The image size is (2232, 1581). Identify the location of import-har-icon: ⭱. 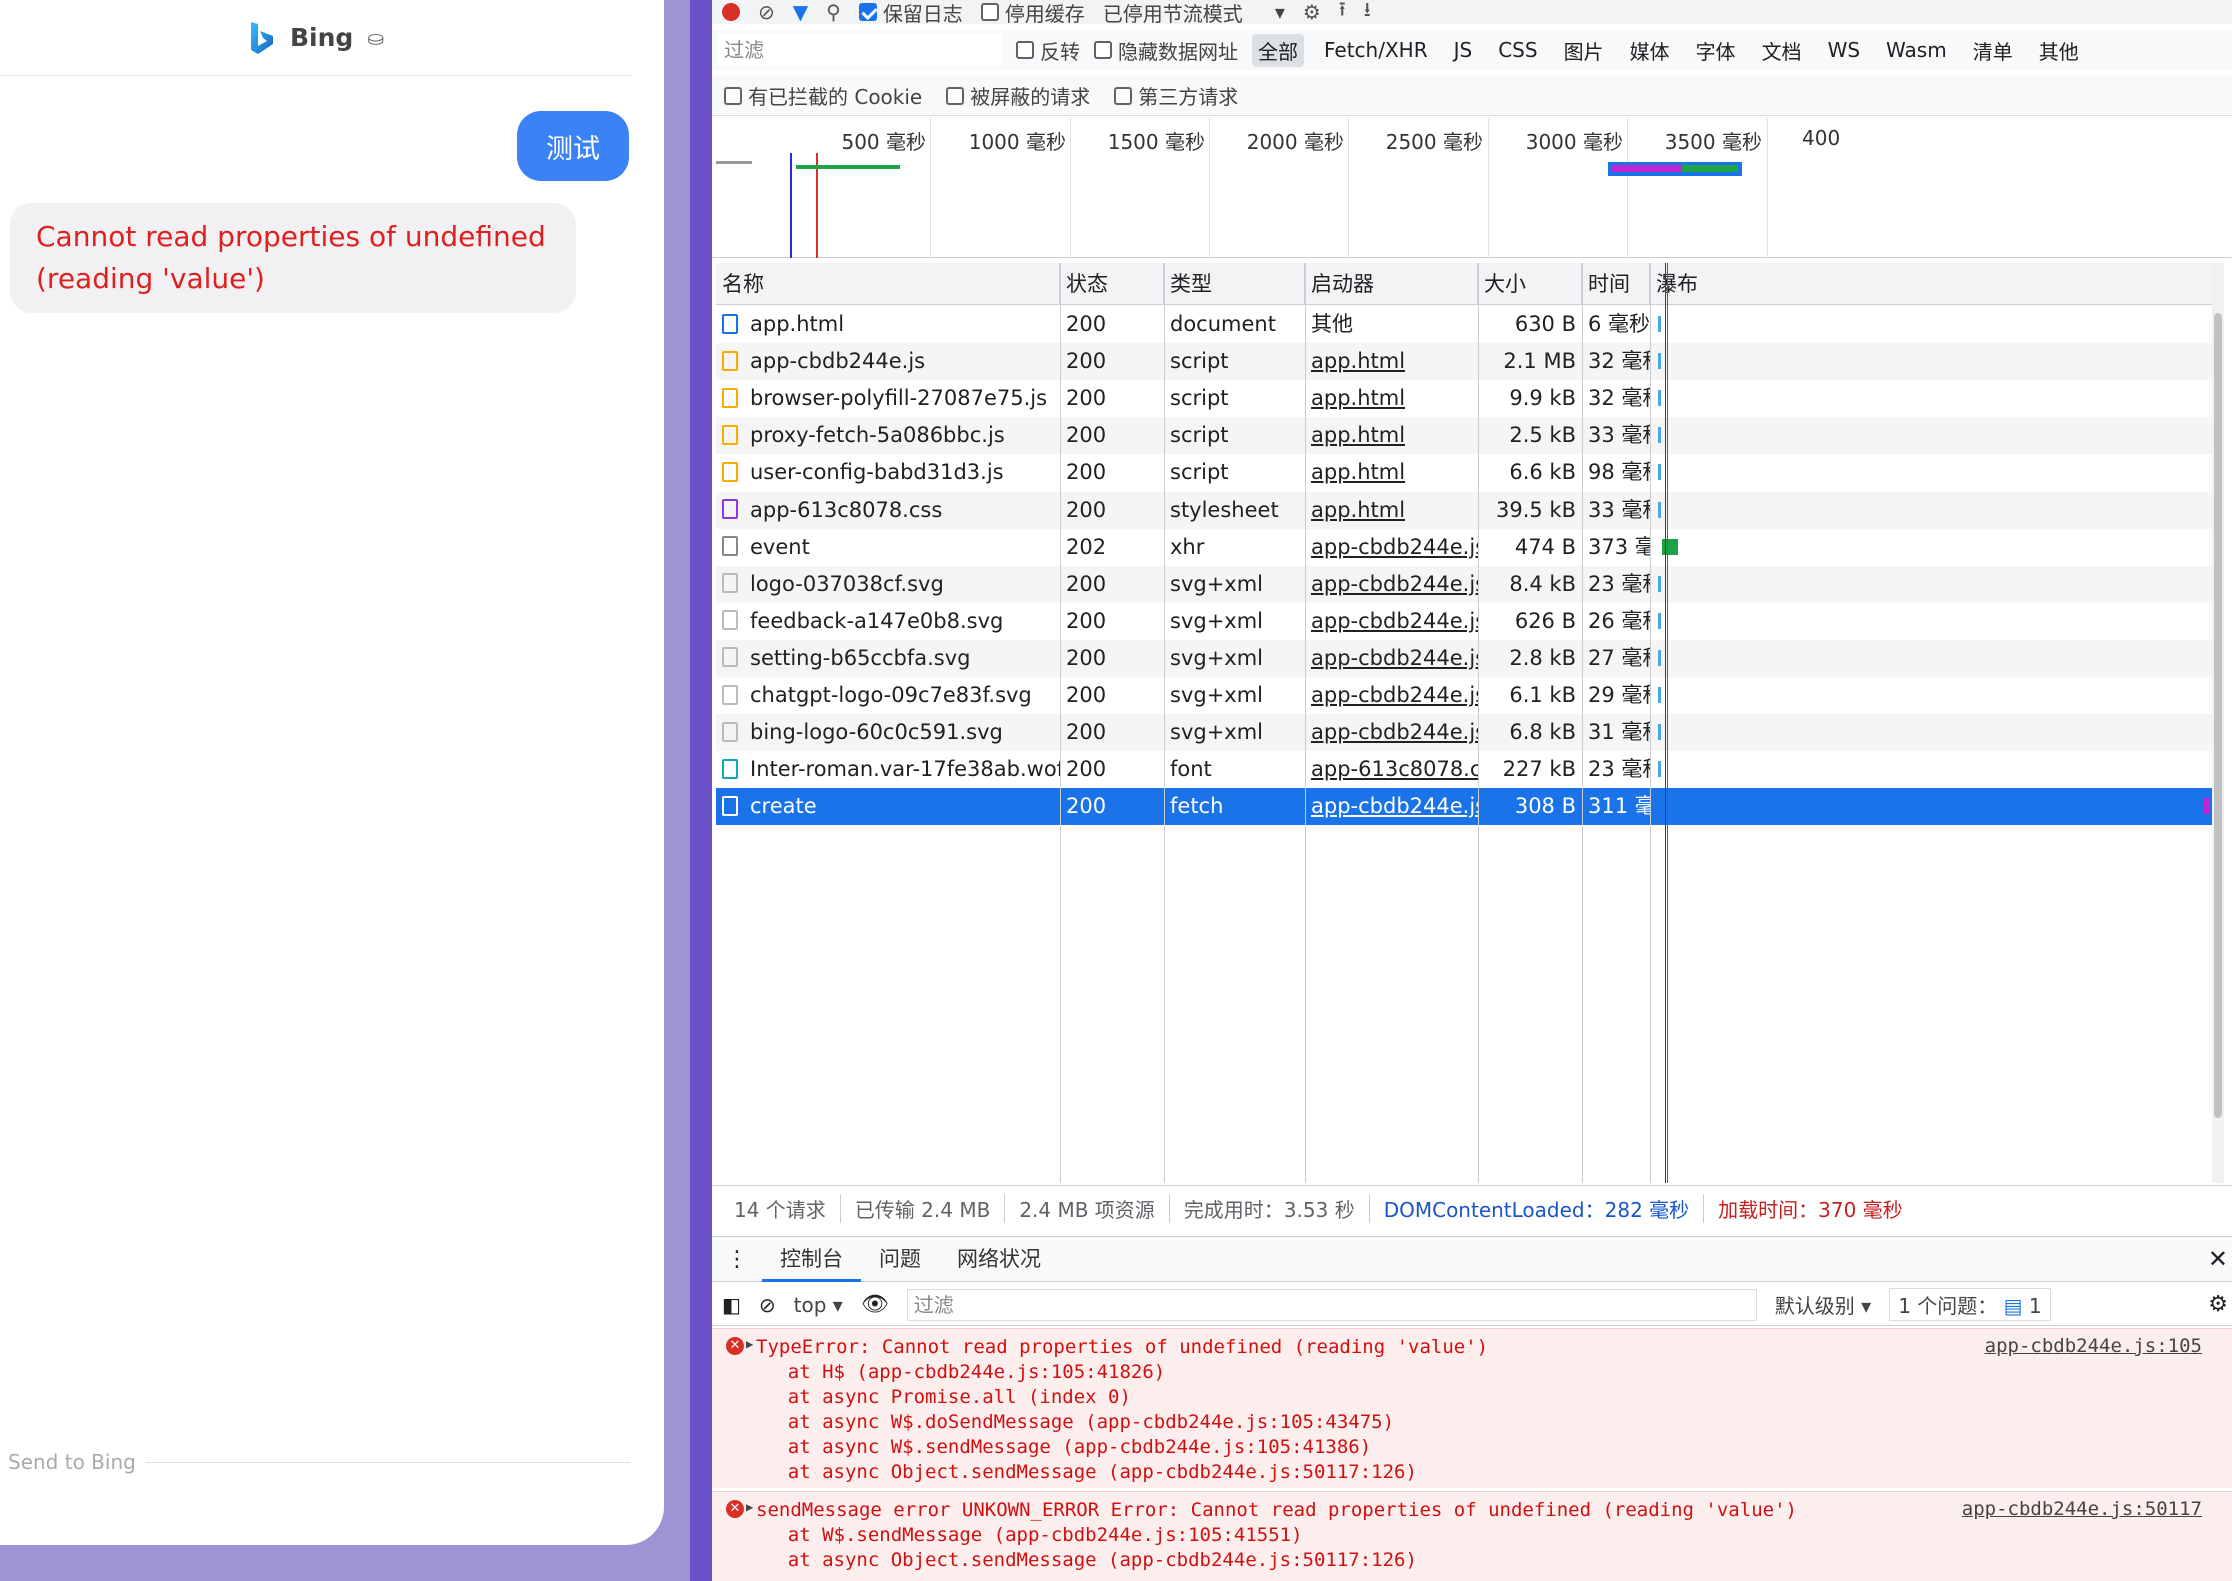
(1342, 12).